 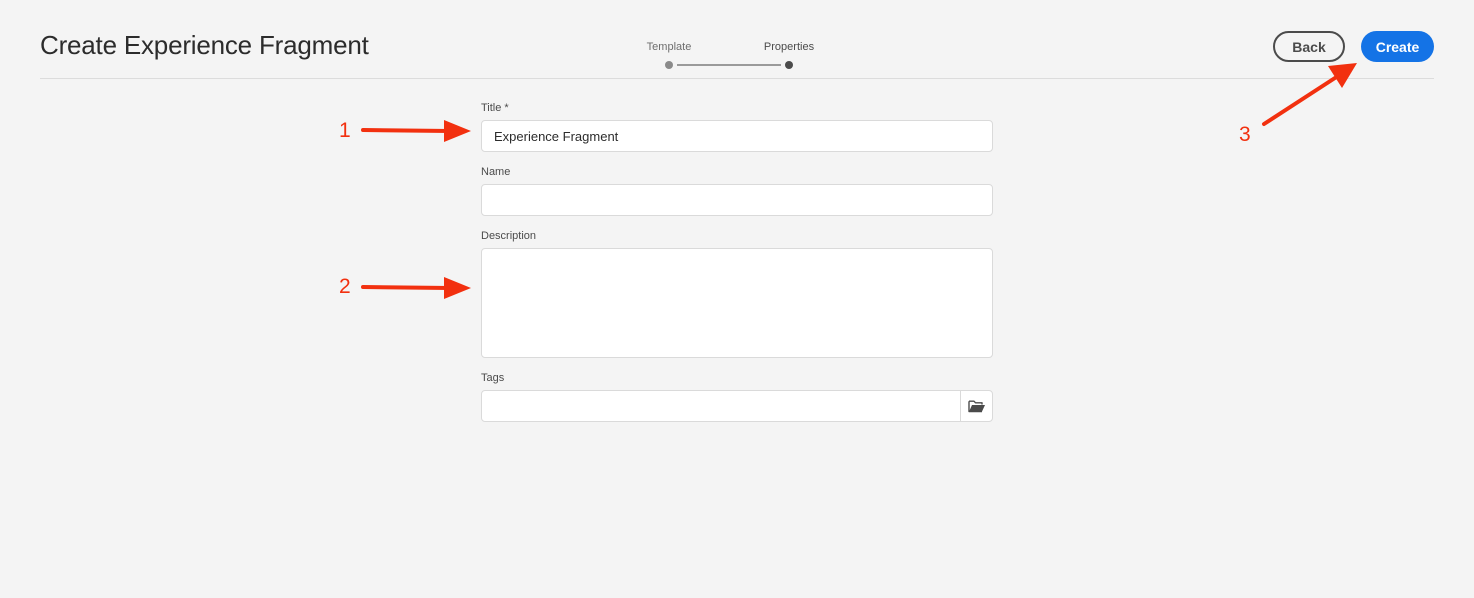 What do you see at coordinates (737, 303) in the screenshot?
I see `description-field` at bounding box center [737, 303].